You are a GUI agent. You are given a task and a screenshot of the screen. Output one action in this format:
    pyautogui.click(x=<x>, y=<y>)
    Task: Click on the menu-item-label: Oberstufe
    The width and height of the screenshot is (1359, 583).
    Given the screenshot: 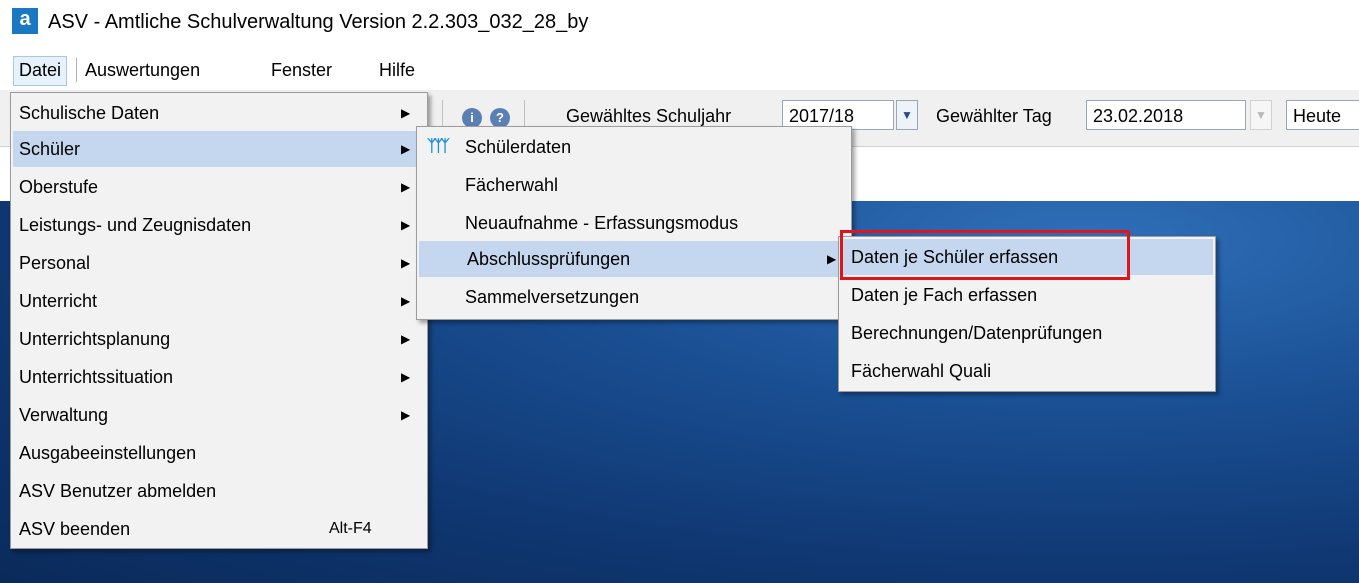 What is the action you would take?
    pyautogui.click(x=59, y=187)
    